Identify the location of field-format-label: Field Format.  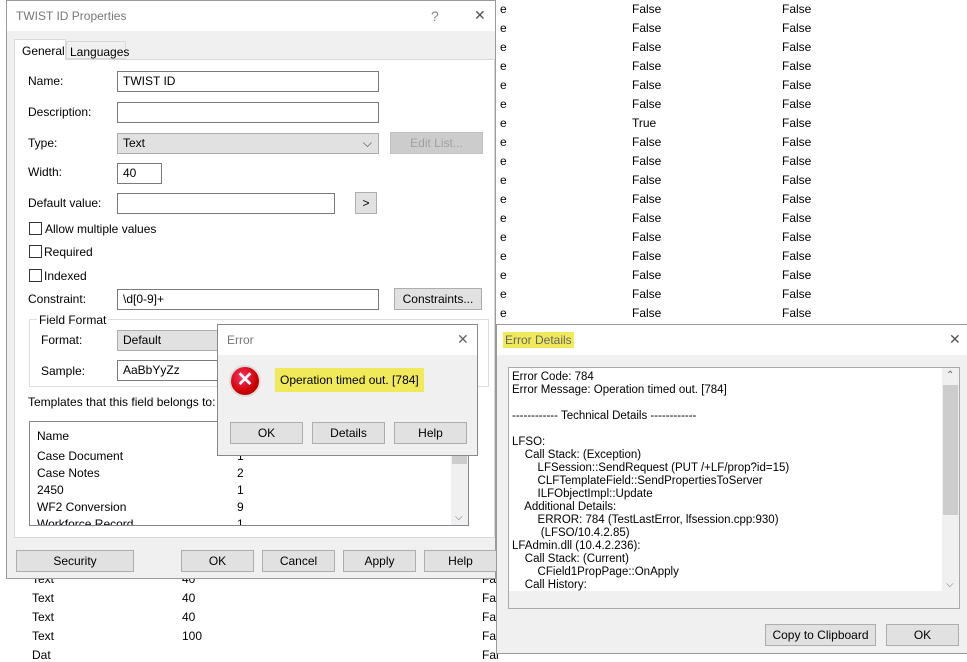
(73, 320).